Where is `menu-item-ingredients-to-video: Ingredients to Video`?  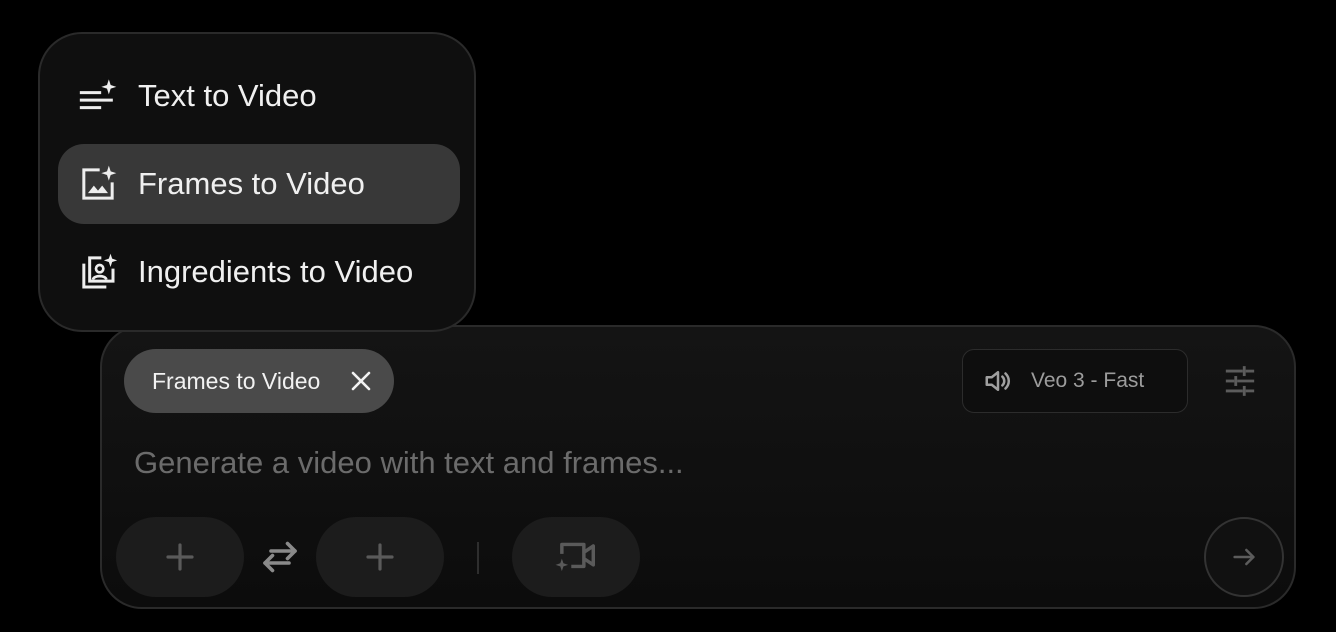 menu-item-ingredients-to-video: Ingredients to Video is located at coordinates (259, 272).